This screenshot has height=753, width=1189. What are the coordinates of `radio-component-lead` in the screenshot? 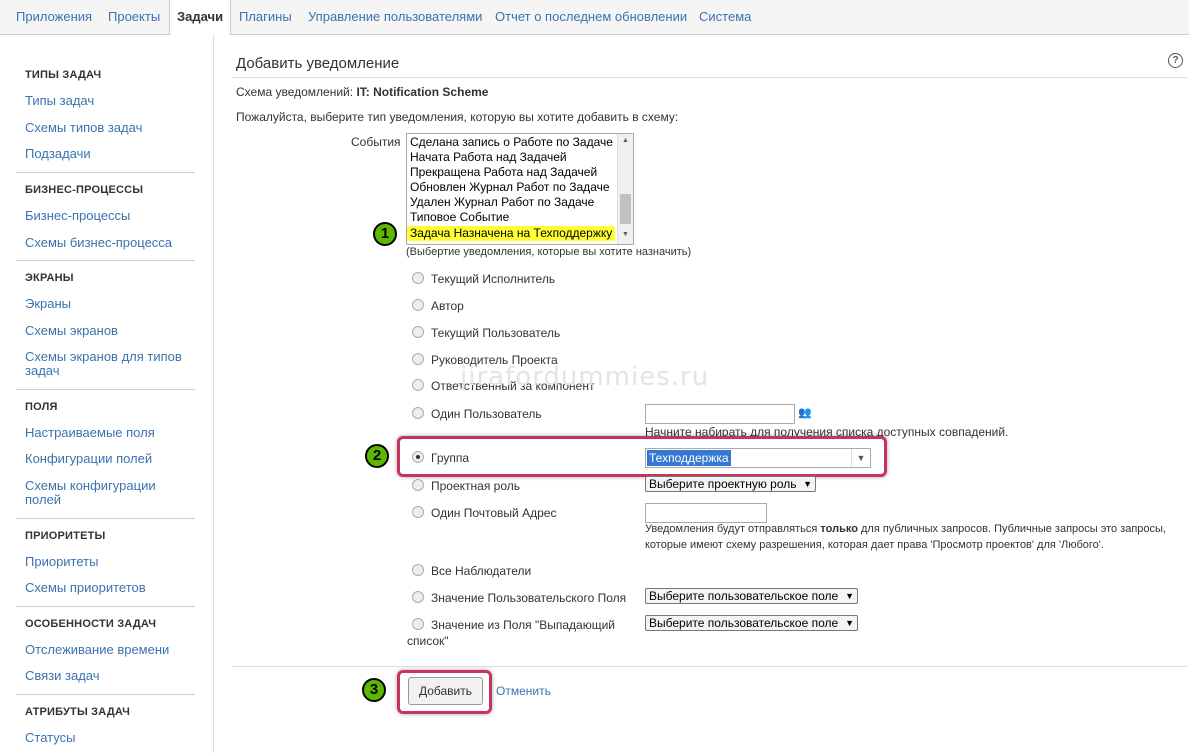 It's located at (418, 385).